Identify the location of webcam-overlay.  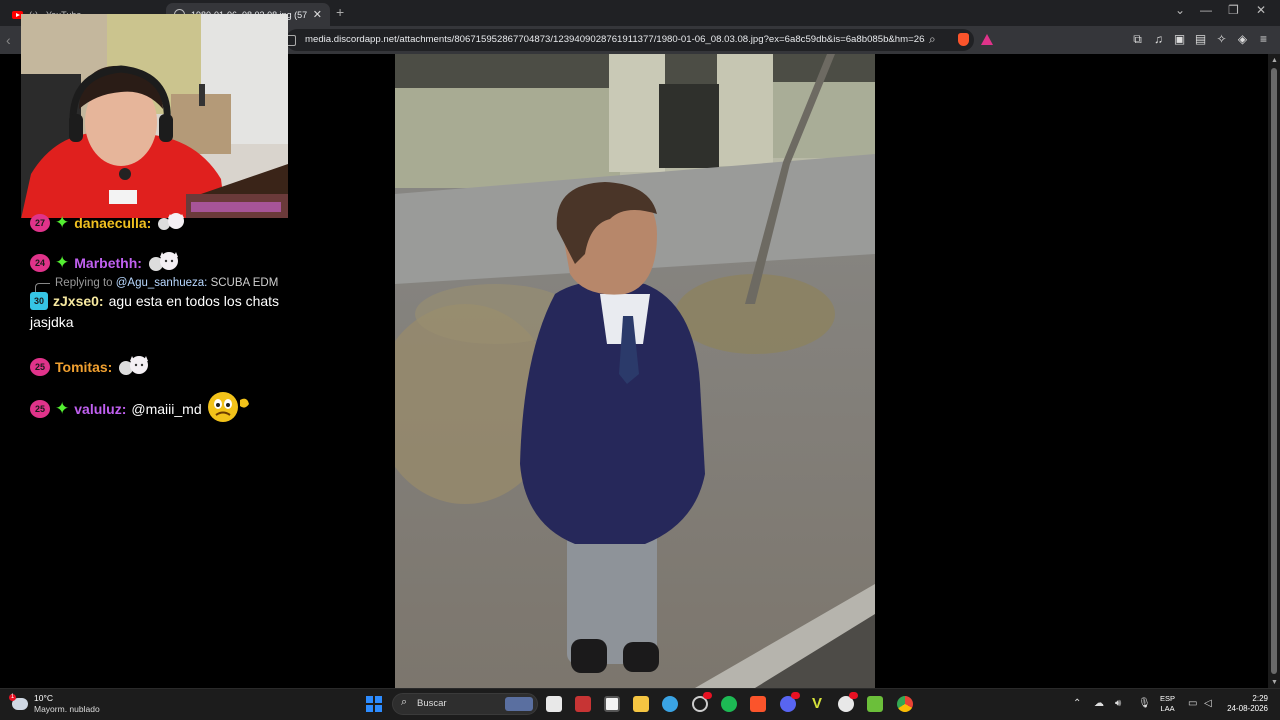
(154, 116).